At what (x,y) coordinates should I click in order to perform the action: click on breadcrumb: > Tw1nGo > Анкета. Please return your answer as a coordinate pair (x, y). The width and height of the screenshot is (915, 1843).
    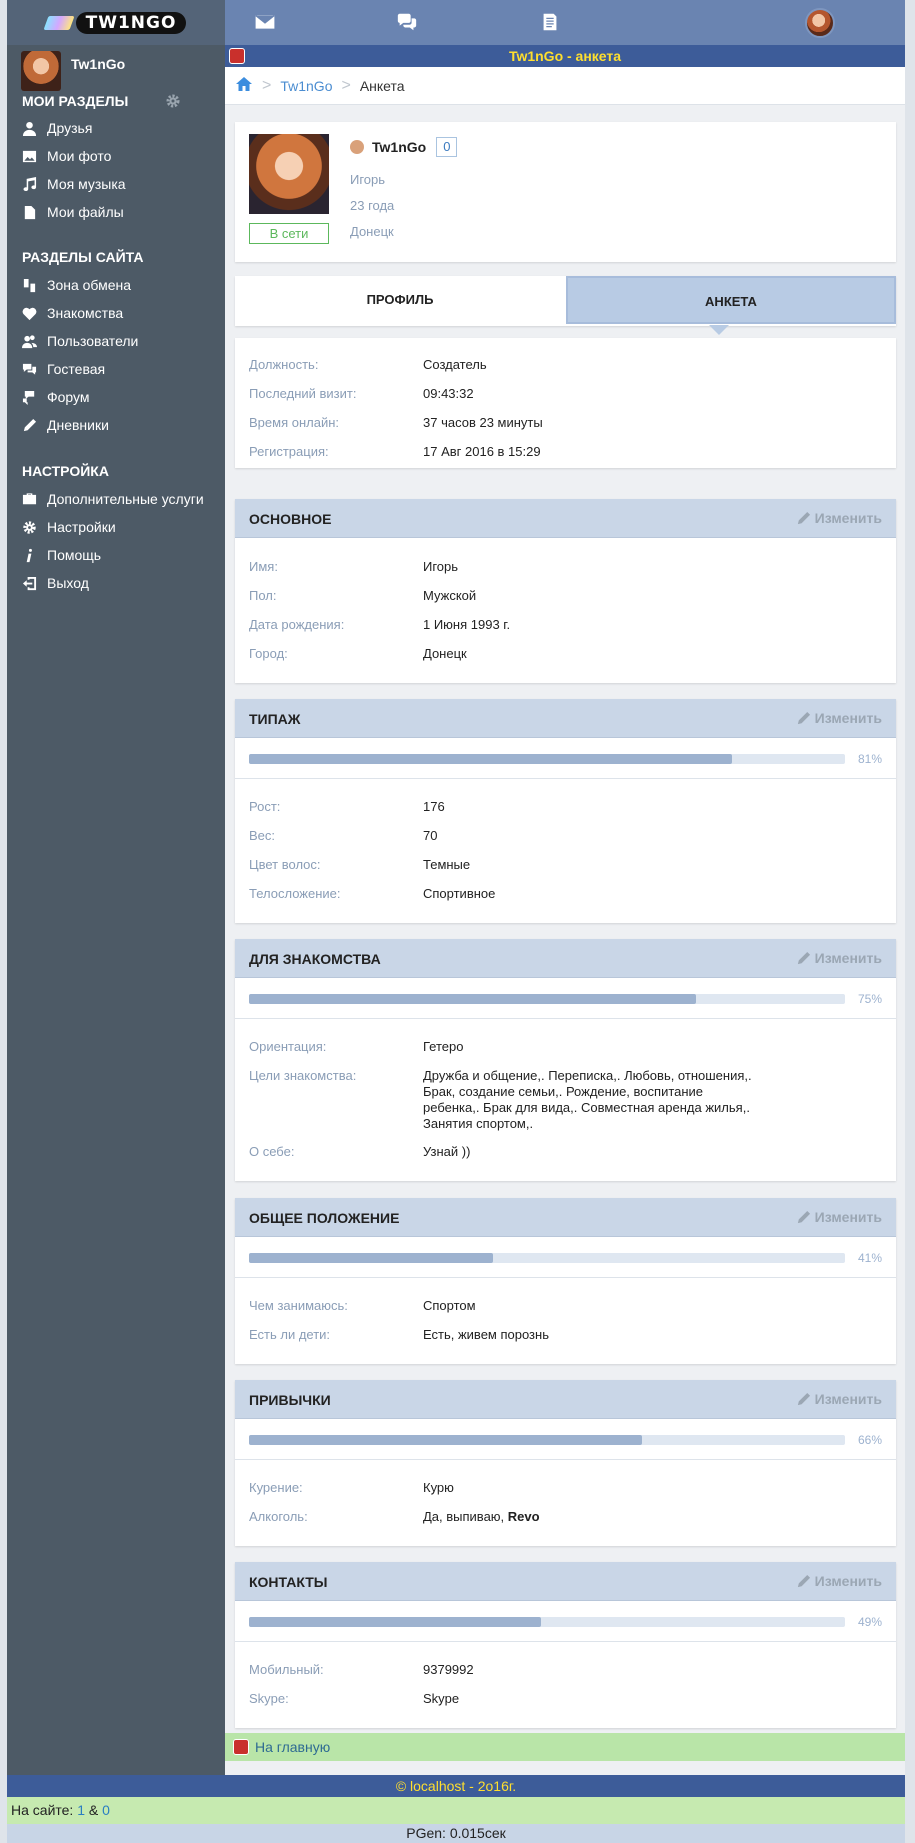
    Looking at the image, I should click on (565, 86).